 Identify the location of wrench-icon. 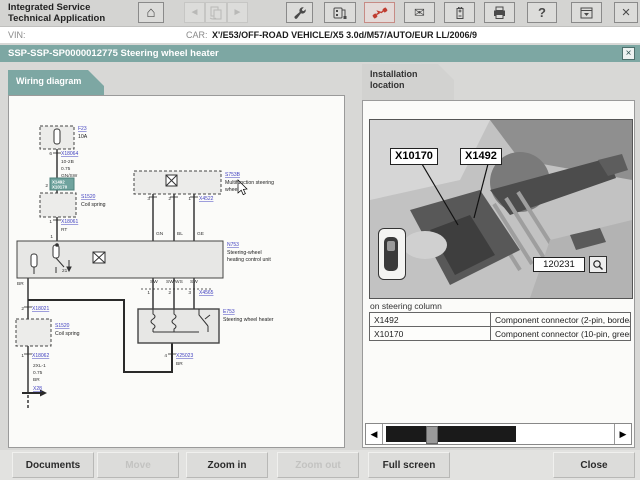
(299, 12).